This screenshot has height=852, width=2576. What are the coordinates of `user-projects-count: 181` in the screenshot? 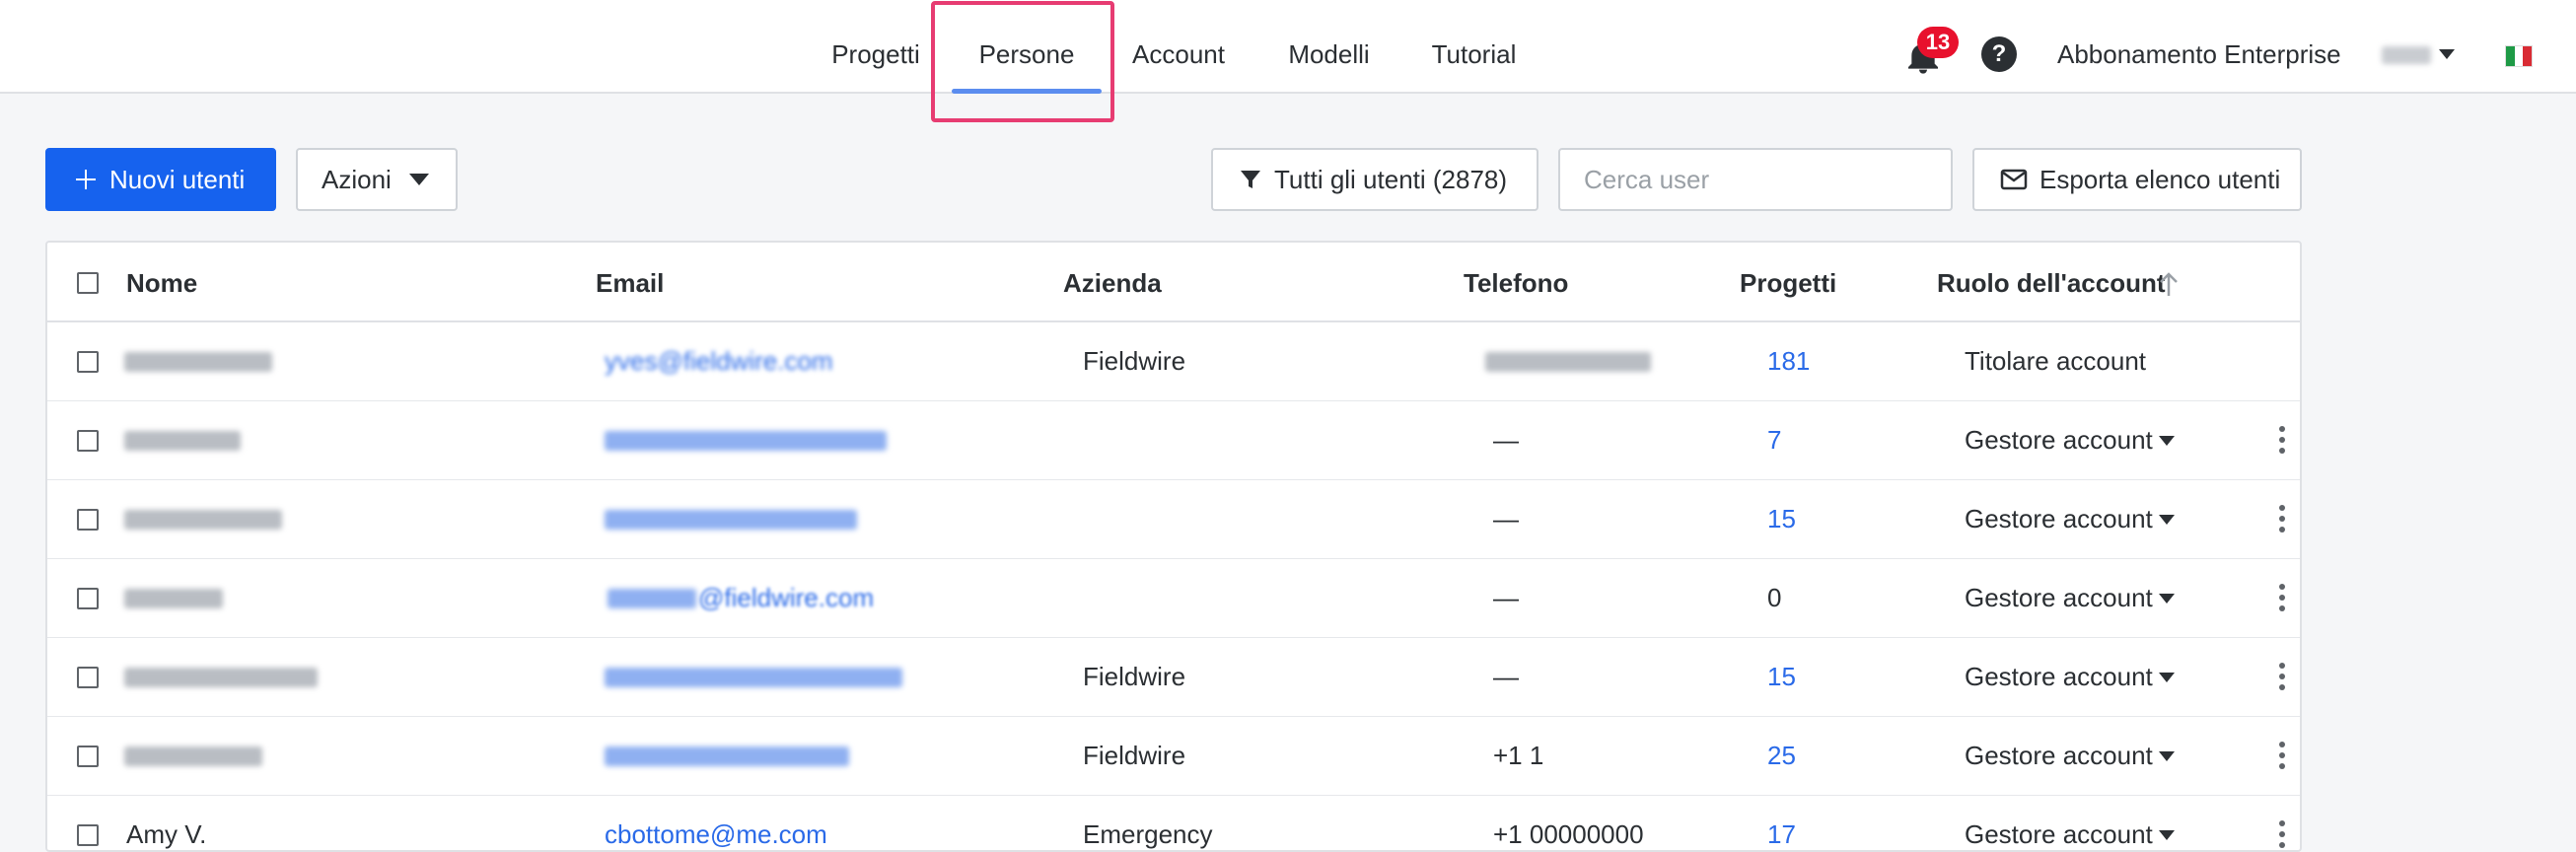 It's located at (1788, 361).